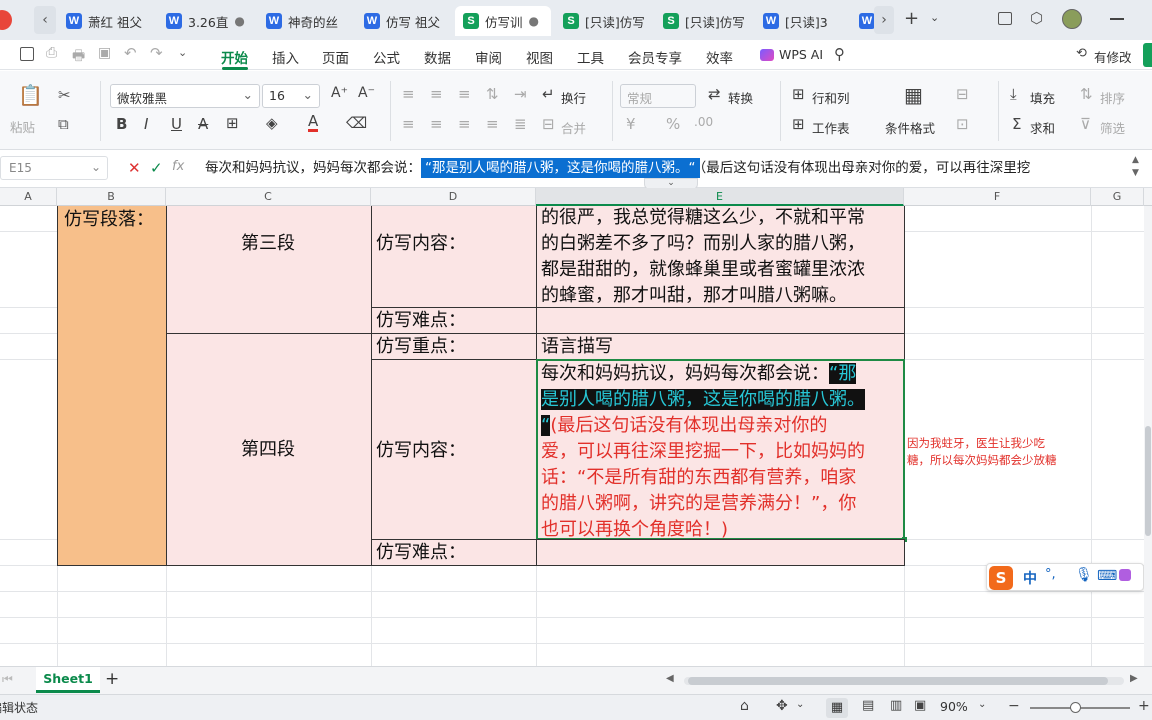  I want to click on menu-tools: 工具, so click(590, 57).